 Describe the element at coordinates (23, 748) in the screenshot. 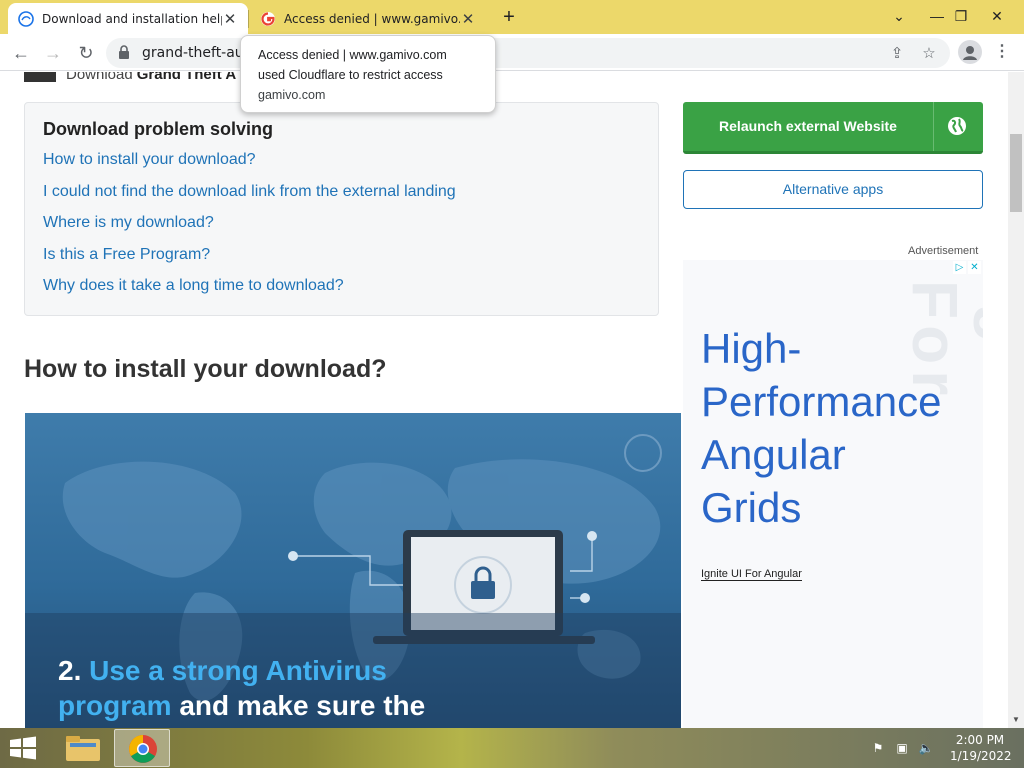

I see `windows-start-icon` at that location.